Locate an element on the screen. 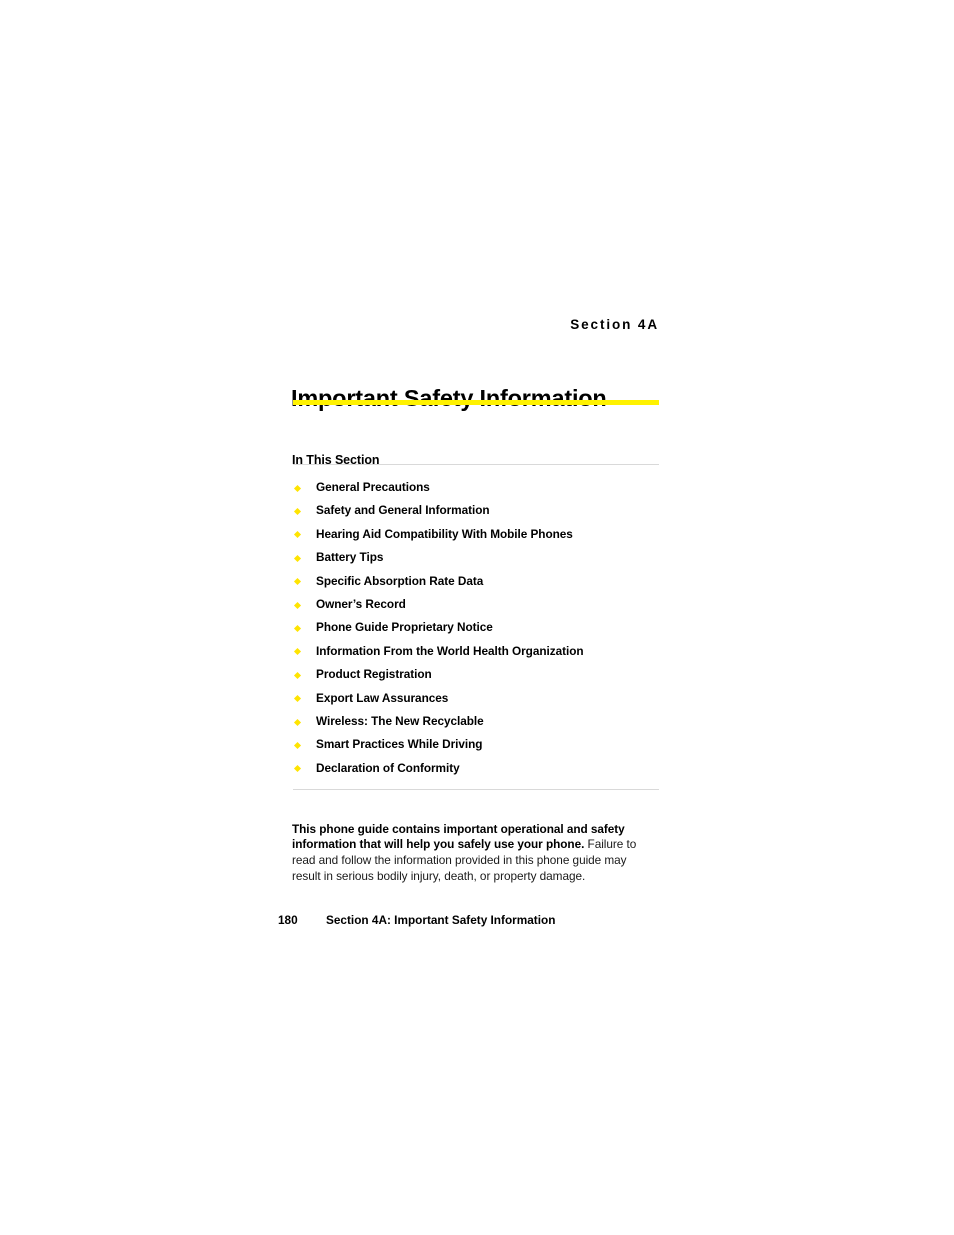 Image resolution: width=954 pixels, height=1235 pixels. list-item: General Precautions is located at coordinates (476, 487).